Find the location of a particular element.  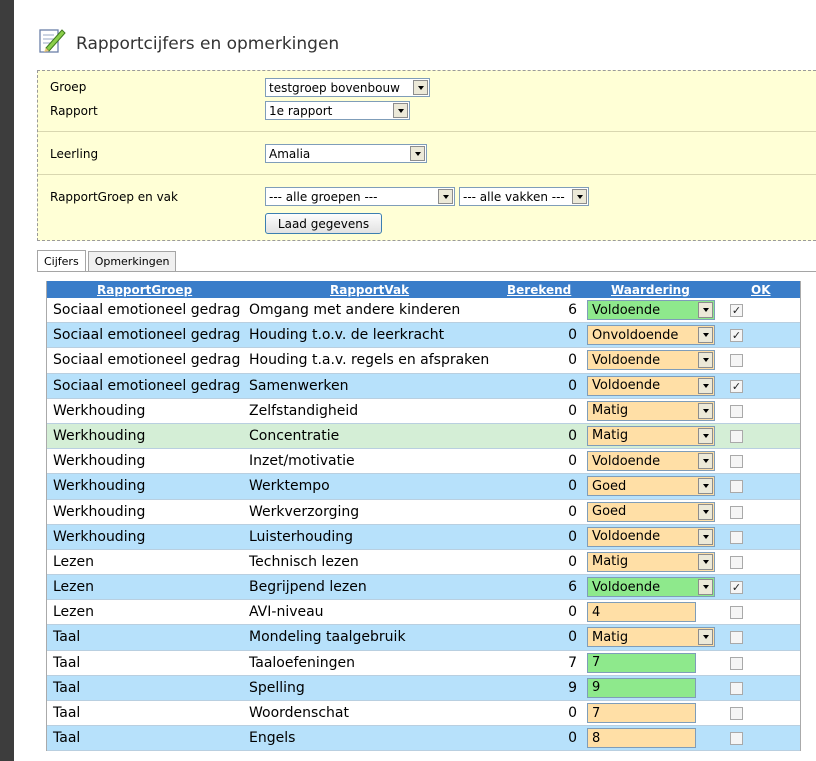

cell-rapportvak: Woordenschat is located at coordinates (299, 713).